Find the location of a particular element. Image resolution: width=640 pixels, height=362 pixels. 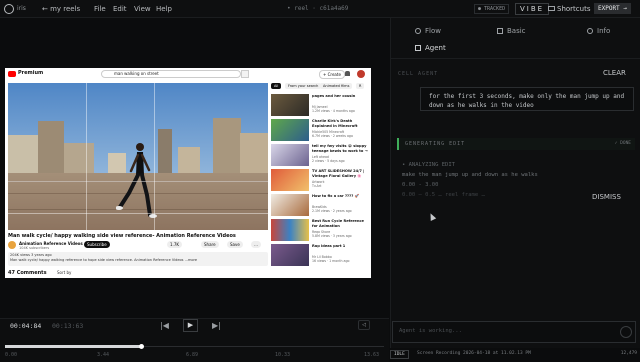

tracked-badge: ● TRACKED is located at coordinates (492, 9).